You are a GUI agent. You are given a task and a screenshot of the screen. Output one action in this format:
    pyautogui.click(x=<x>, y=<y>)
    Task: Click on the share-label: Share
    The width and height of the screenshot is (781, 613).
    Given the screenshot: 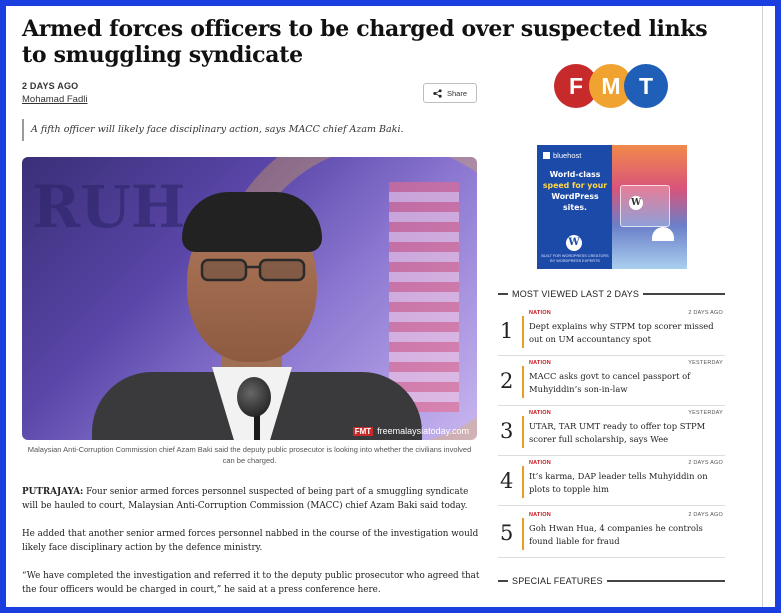 What is the action you would take?
    pyautogui.click(x=456, y=93)
    